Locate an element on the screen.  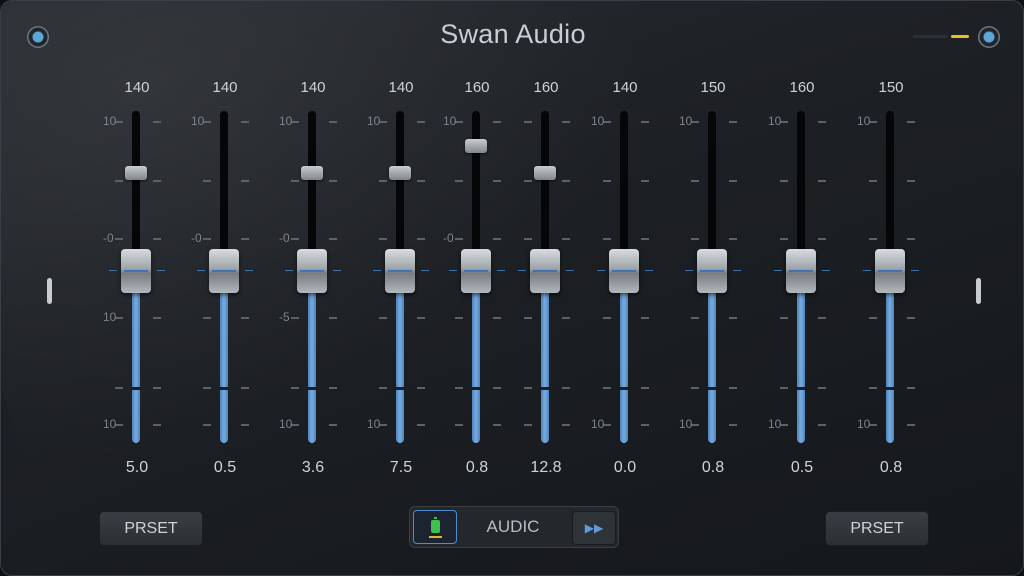
right-resize-handle is located at coordinates (978, 291).